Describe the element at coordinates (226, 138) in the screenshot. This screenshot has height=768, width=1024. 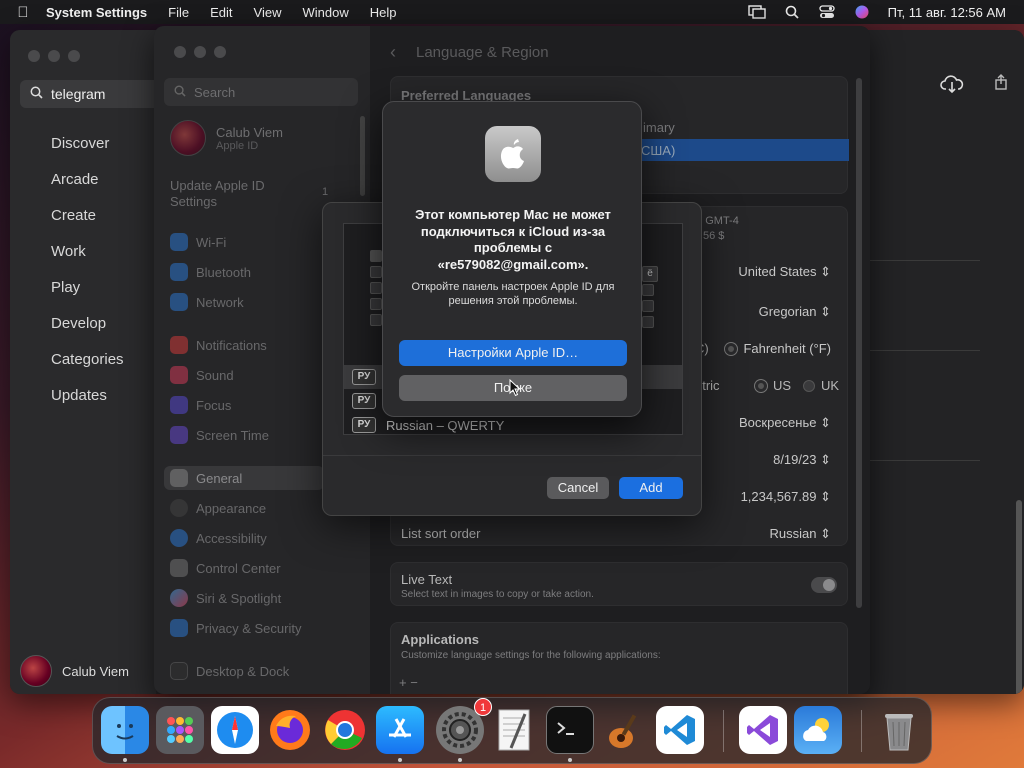
I see `apple-id-profile: Calub Viem Apple ID` at that location.